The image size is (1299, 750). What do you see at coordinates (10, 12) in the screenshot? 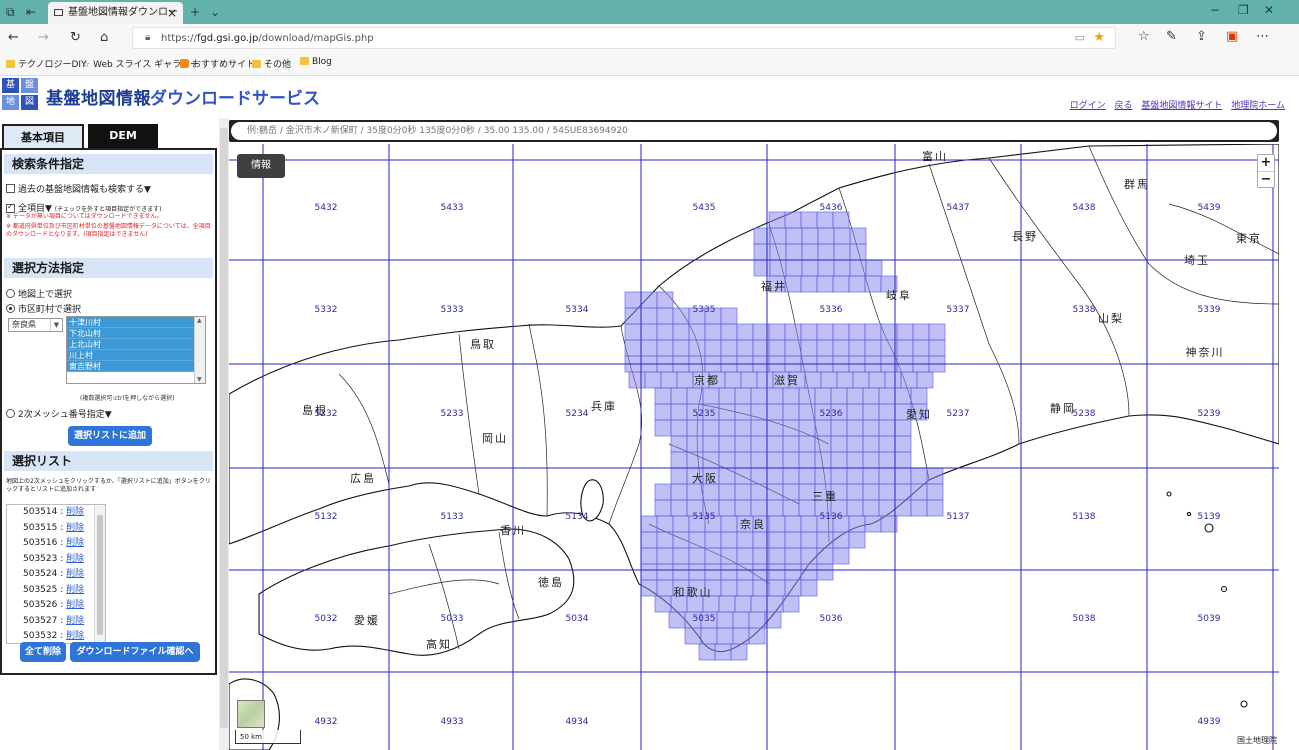
I see `tab-actions-icon: ⧉` at bounding box center [10, 12].